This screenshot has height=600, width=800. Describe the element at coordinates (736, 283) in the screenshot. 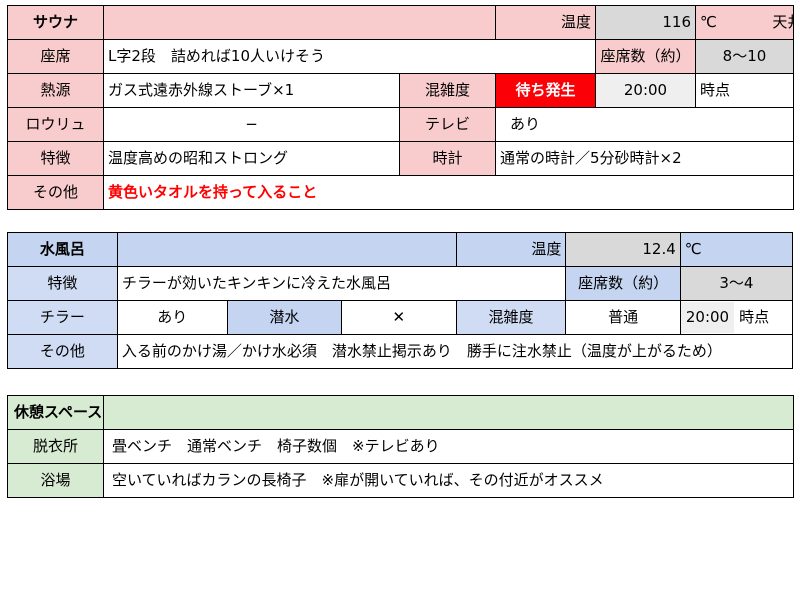

I see `mizuburo-seat-count-value: 3〜4` at that location.